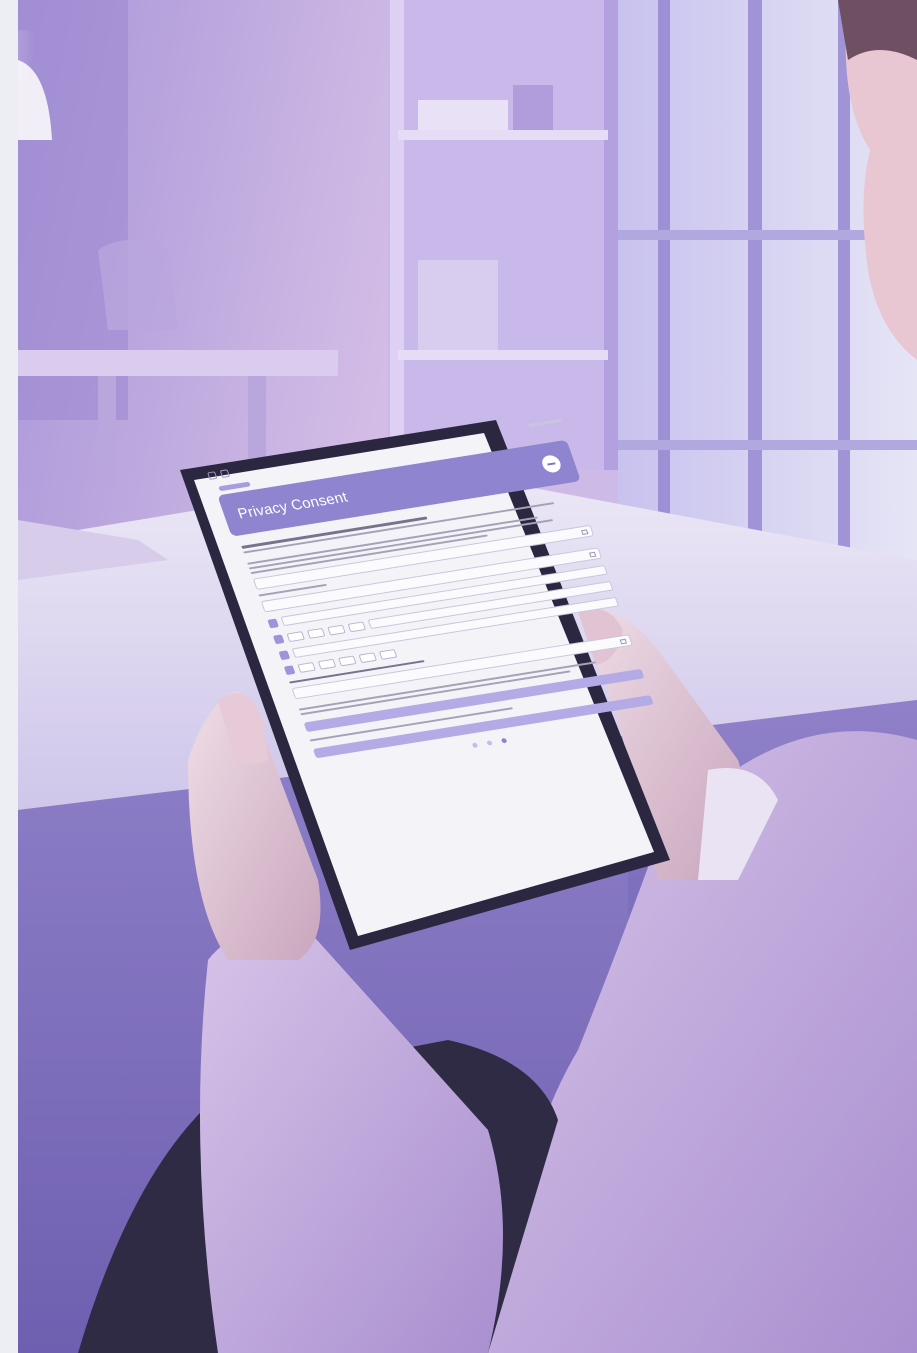 This screenshot has height=1353, width=917. Describe the element at coordinates (225, 473) in the screenshot. I see `tab-icon` at that location.